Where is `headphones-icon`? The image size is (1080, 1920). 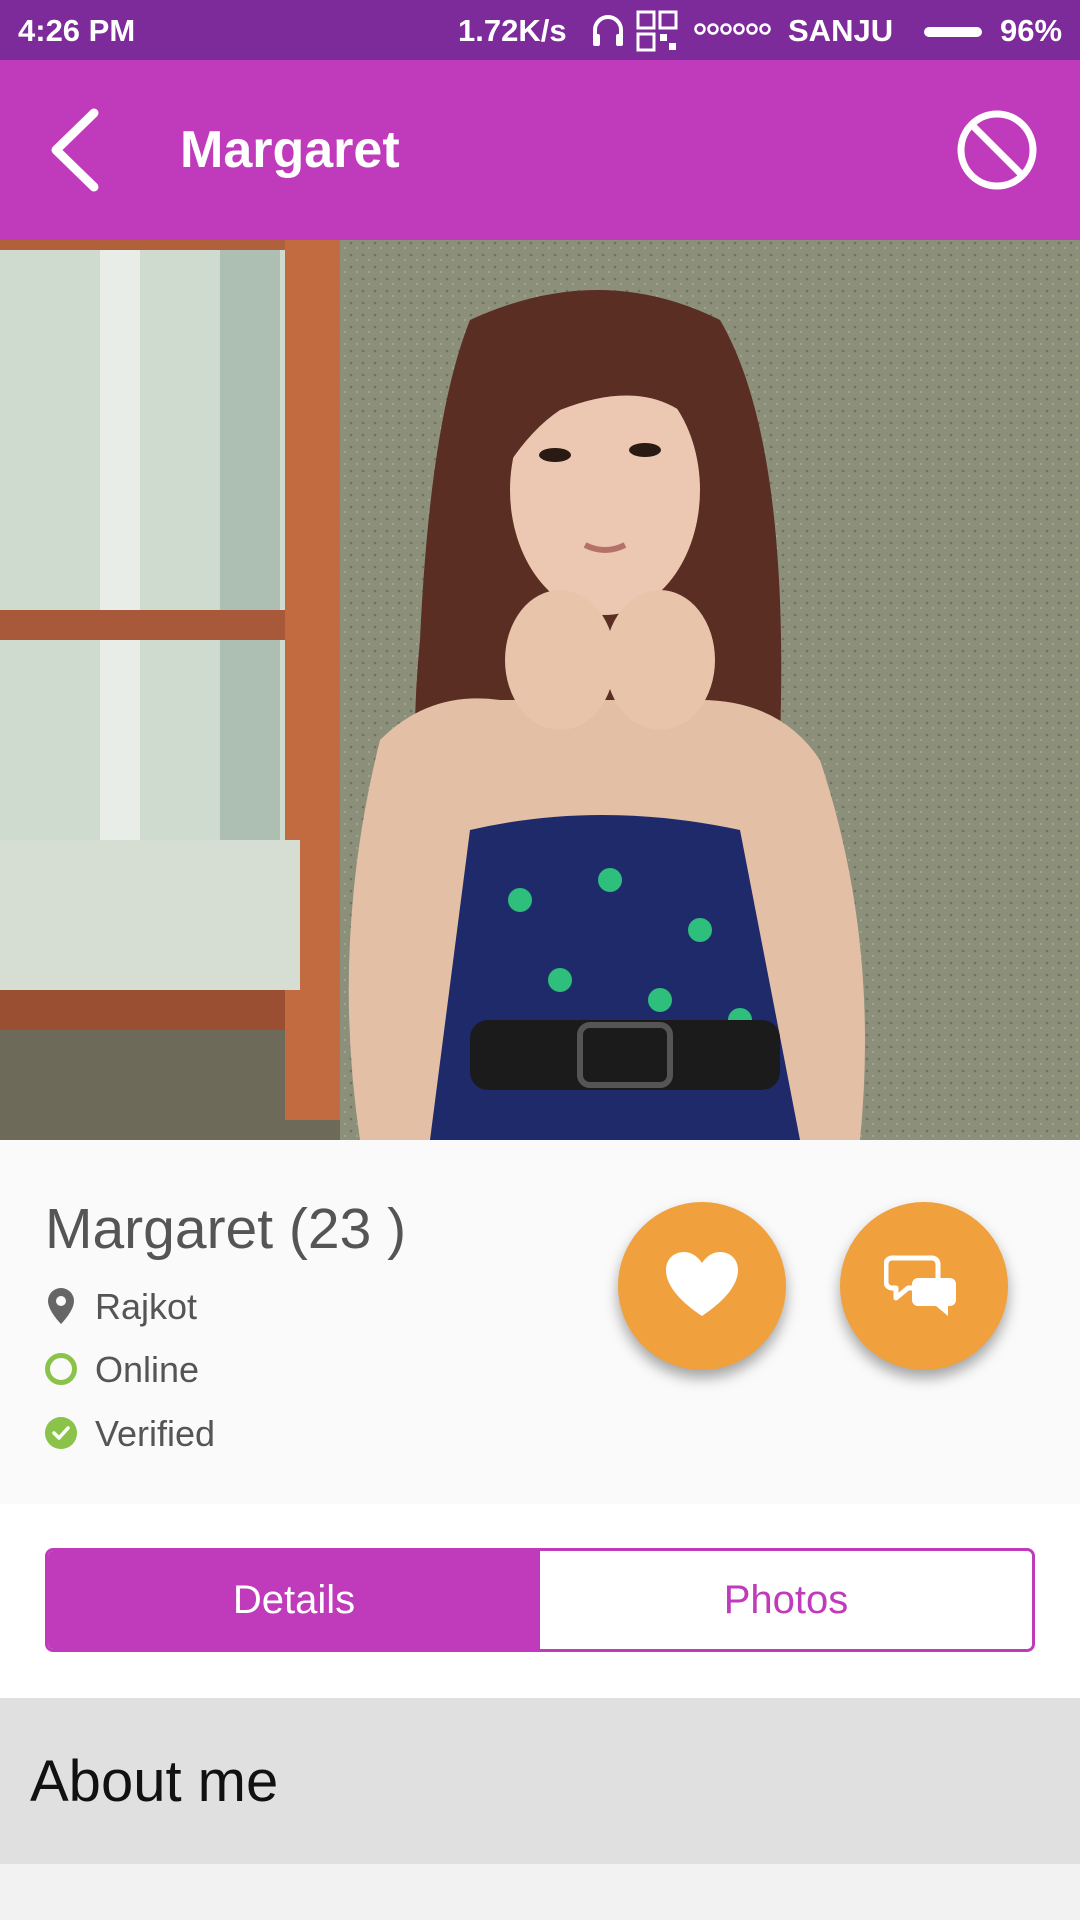
headphones-icon is located at coordinates (608, 30).